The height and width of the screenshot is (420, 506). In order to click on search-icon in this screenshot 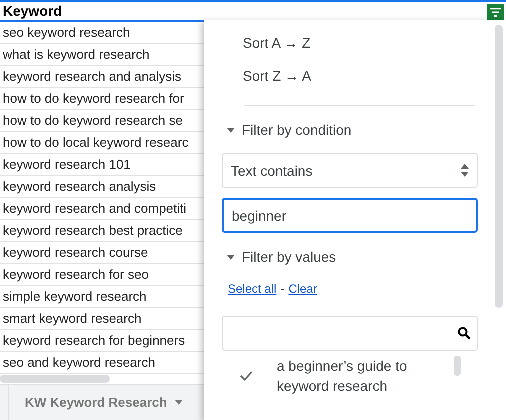, I will do `click(464, 333)`.